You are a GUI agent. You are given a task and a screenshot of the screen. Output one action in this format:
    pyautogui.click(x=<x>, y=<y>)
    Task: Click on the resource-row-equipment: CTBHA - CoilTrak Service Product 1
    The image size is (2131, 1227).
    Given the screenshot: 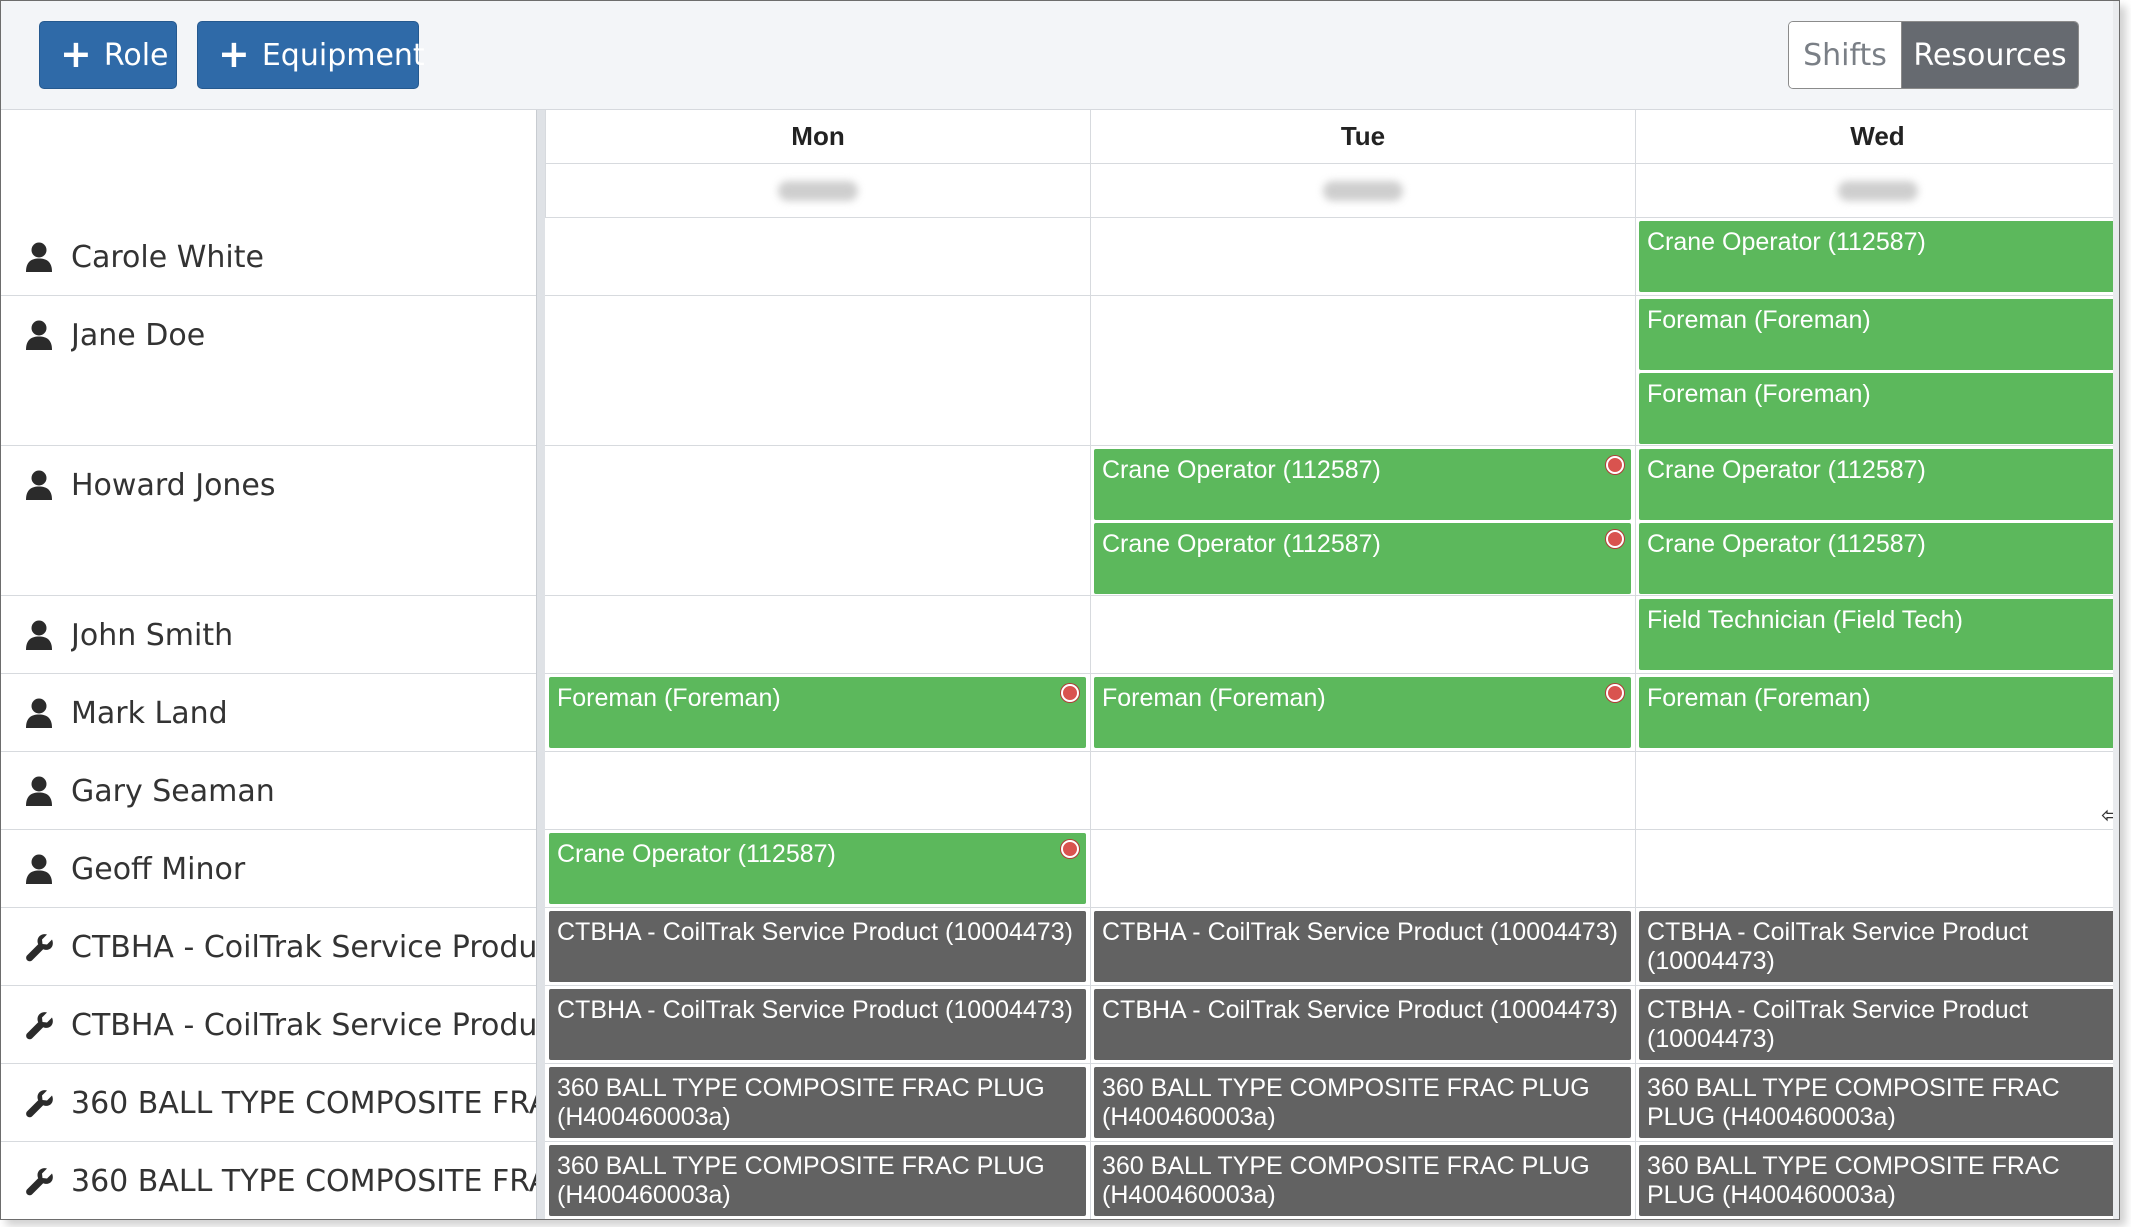 What is the action you would take?
    pyautogui.click(x=268, y=947)
    